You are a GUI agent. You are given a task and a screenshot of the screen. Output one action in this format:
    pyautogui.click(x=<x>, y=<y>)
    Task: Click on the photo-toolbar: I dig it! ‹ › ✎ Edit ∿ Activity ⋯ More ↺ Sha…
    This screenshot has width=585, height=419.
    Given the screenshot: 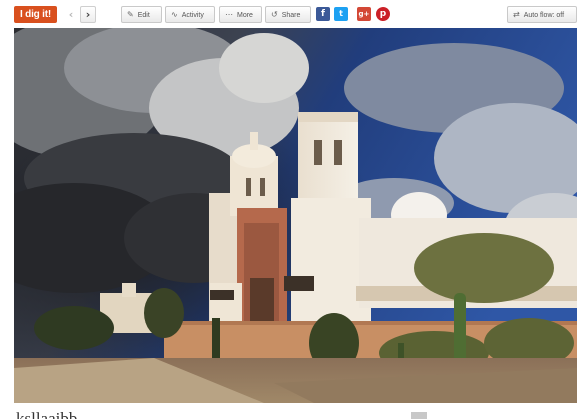 What is the action you would take?
    pyautogui.click(x=292, y=14)
    